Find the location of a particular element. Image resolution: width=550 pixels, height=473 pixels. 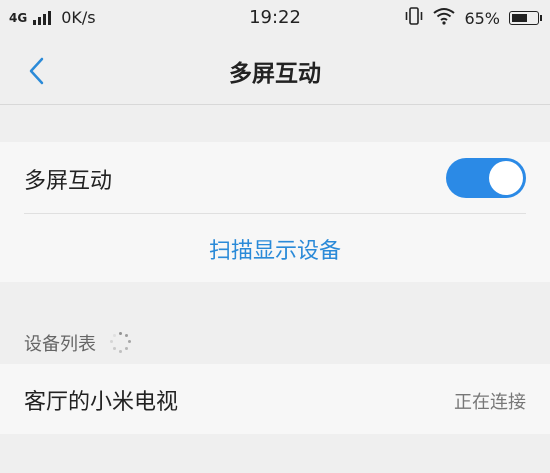

status-bar: 4G 0K/s 19:22 65% is located at coordinates (275, 18).